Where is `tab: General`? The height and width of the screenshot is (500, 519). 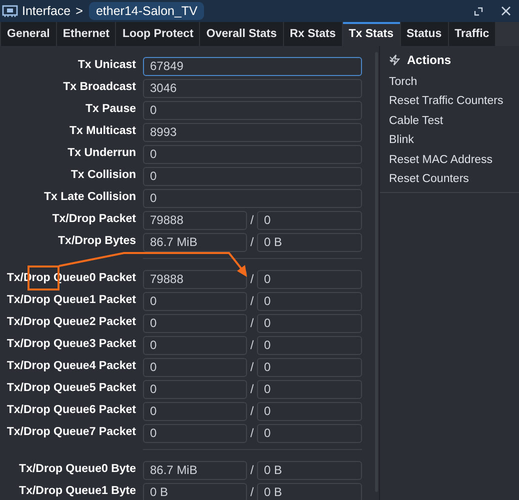 tab: General is located at coordinates (28, 34).